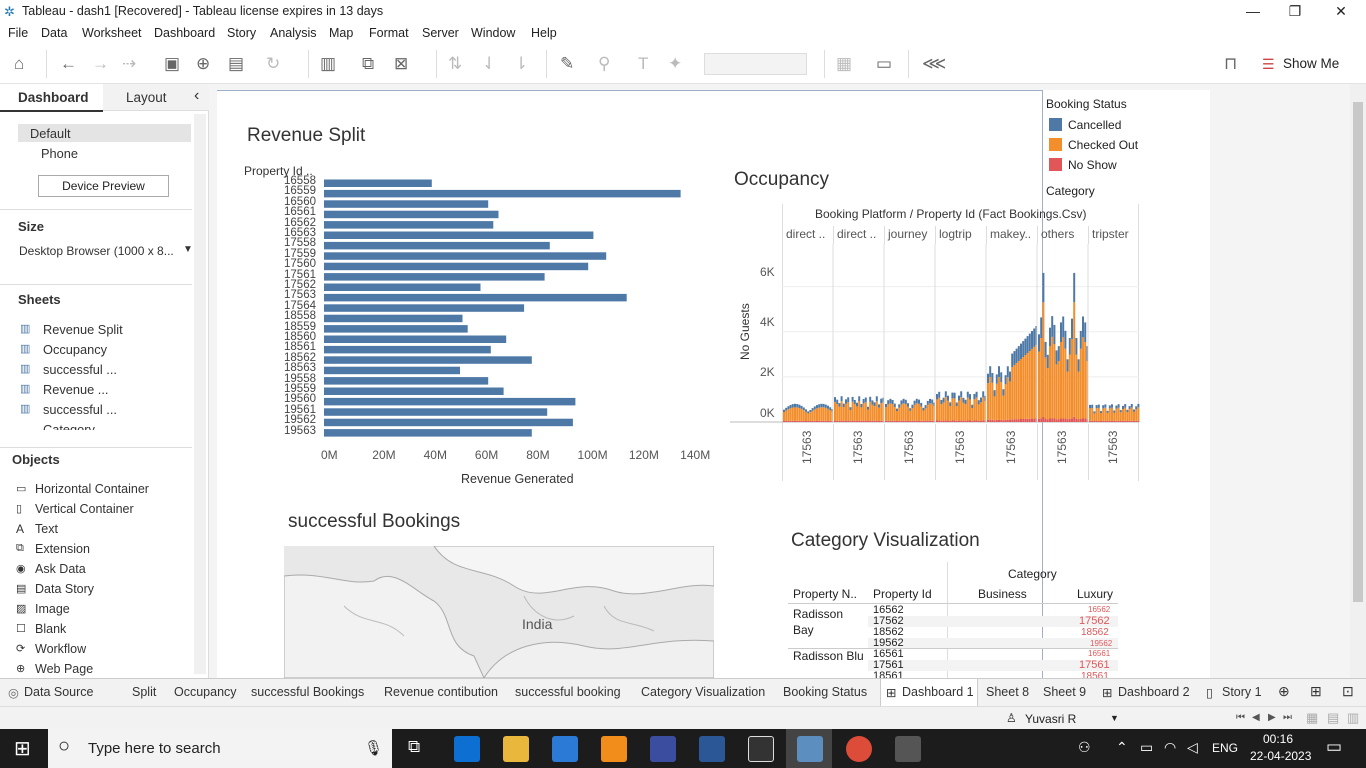 Image resolution: width=1366 pixels, height=768 pixels. I want to click on chrome-icon, so click(859, 749).